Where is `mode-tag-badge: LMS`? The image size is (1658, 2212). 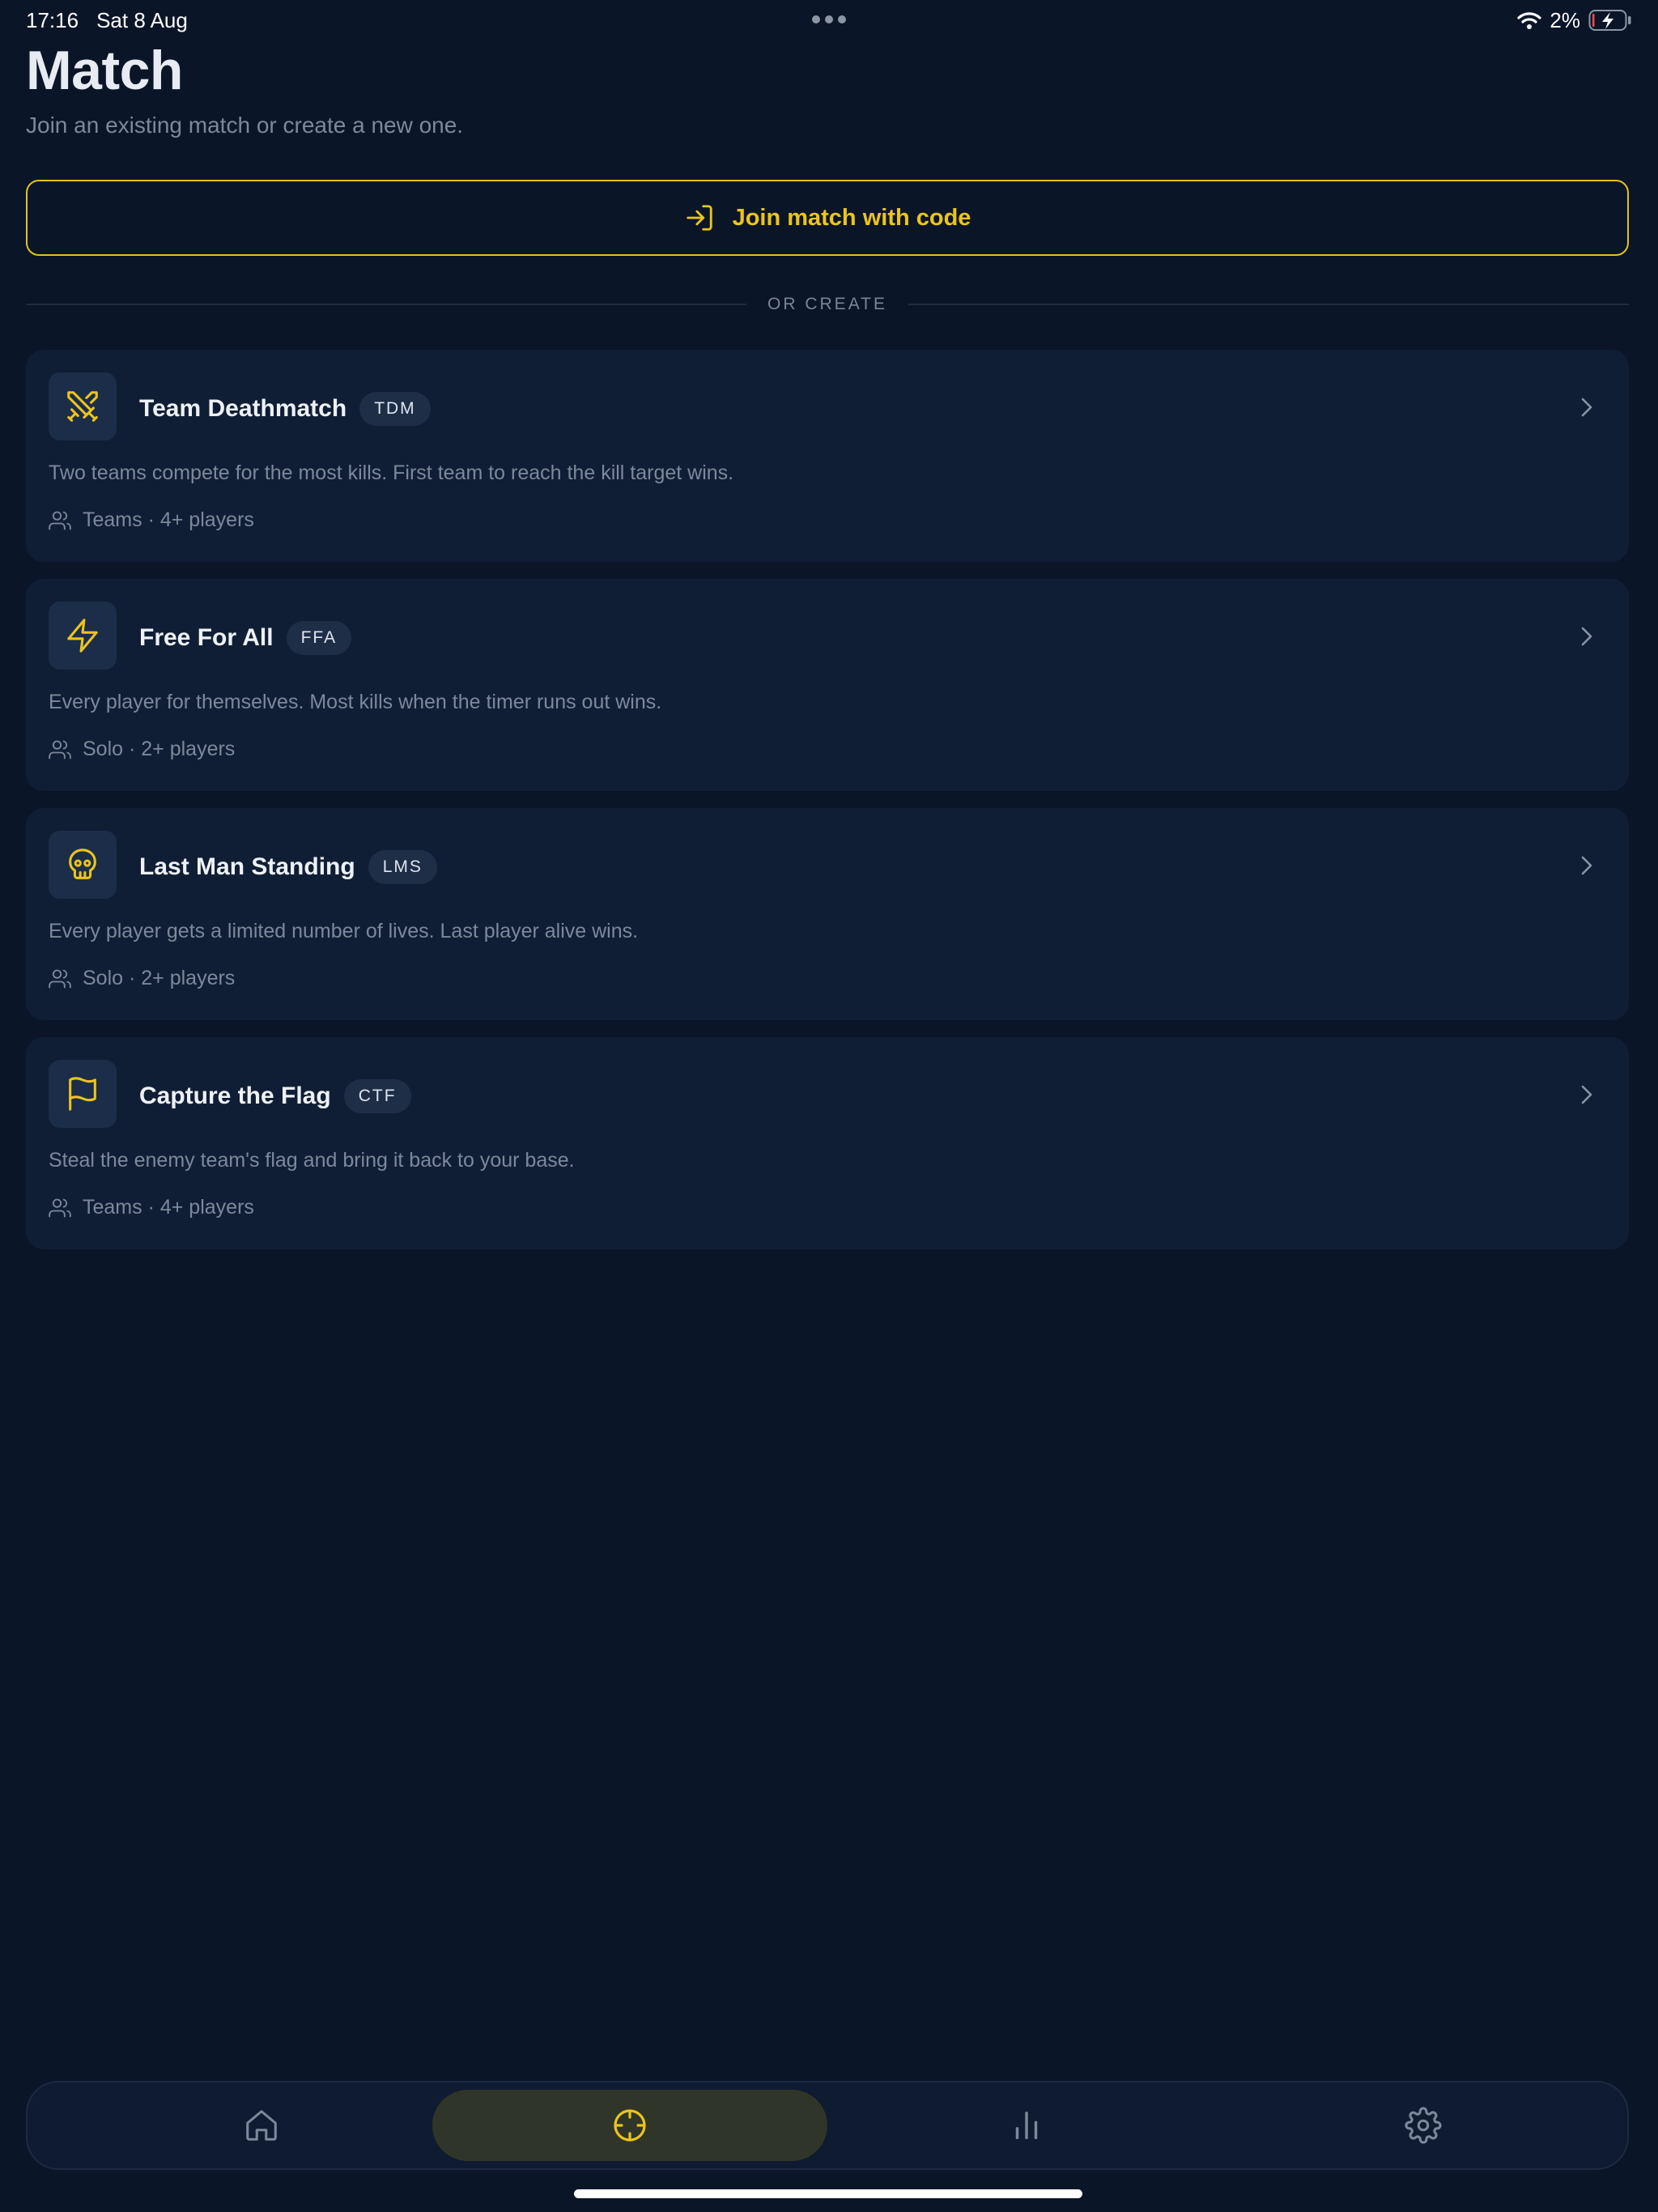 mode-tag-badge: LMS is located at coordinates (402, 867).